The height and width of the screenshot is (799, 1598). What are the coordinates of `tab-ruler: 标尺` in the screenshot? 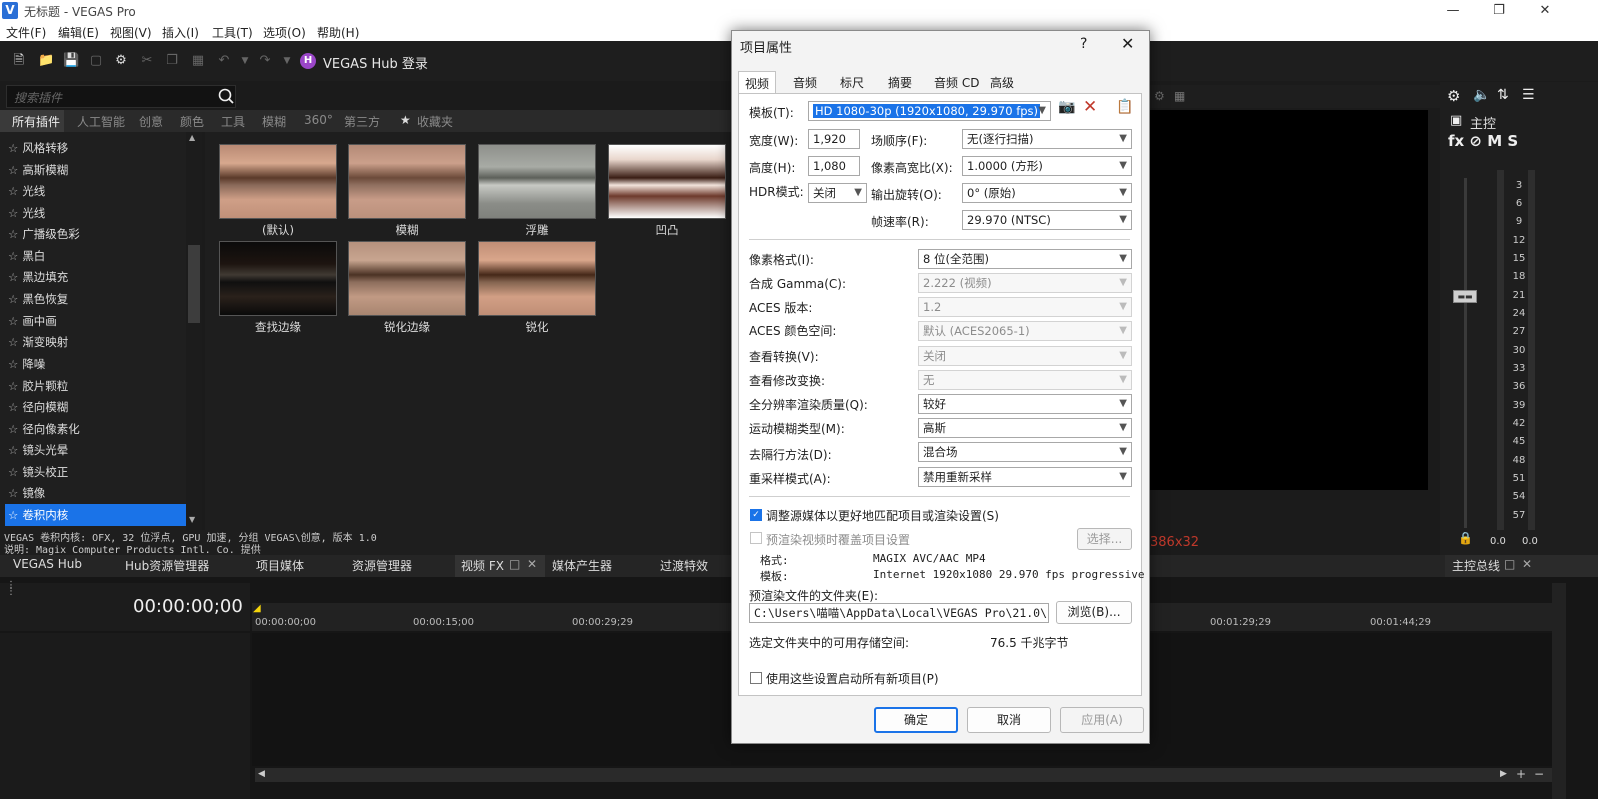 It's located at (852, 82).